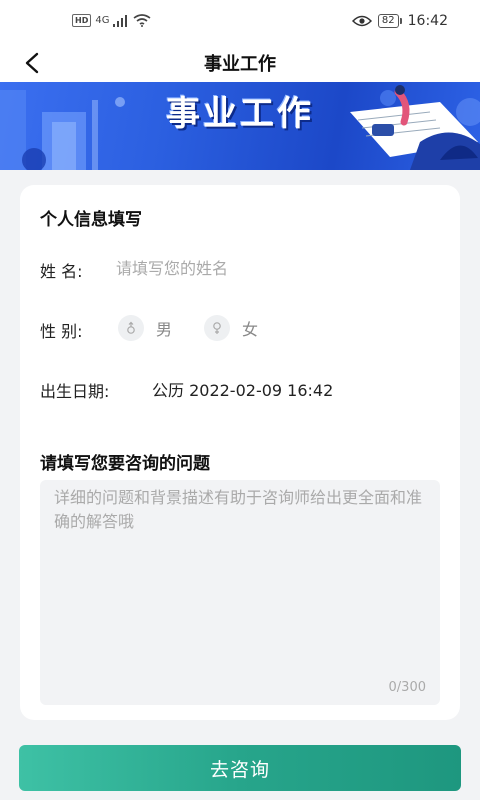 The height and width of the screenshot is (800, 480). I want to click on banner-title: 事业工作, so click(240, 114).